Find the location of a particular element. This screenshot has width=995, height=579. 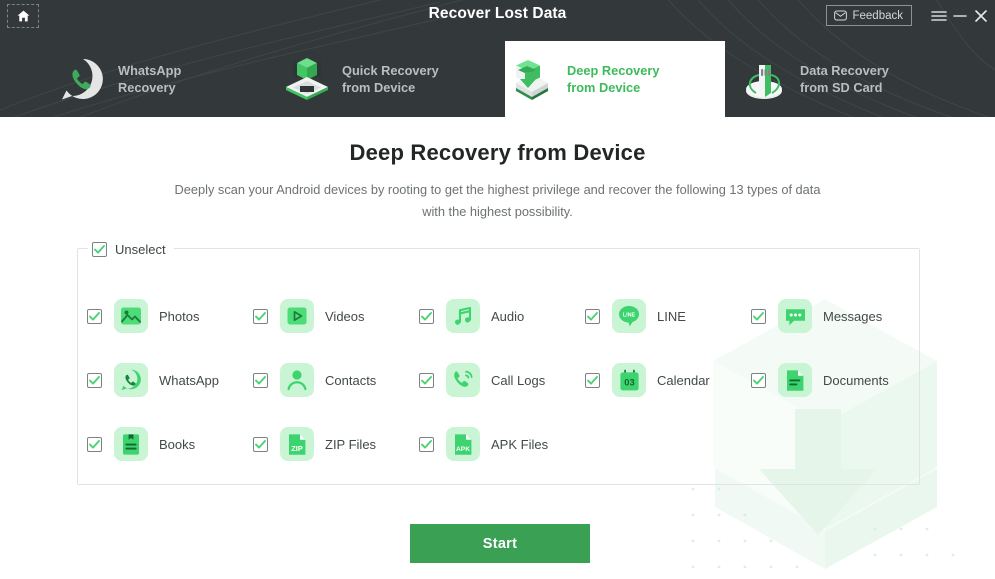

checkbox-line is located at coordinates (592, 316).